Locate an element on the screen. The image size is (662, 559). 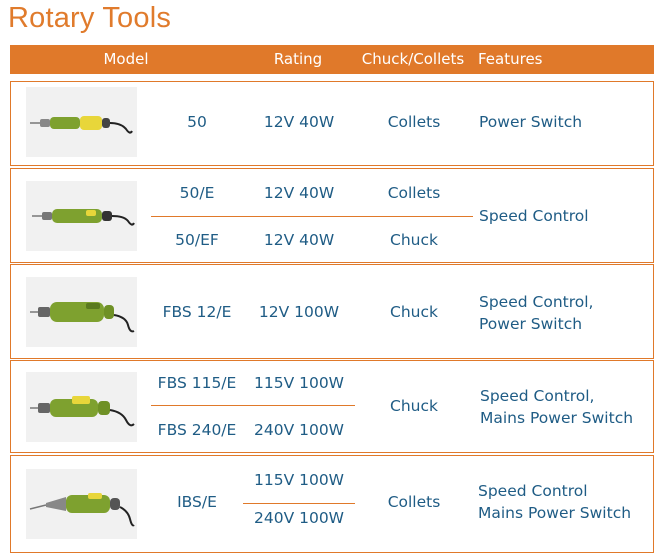
header-features: Features is located at coordinates (510, 59).